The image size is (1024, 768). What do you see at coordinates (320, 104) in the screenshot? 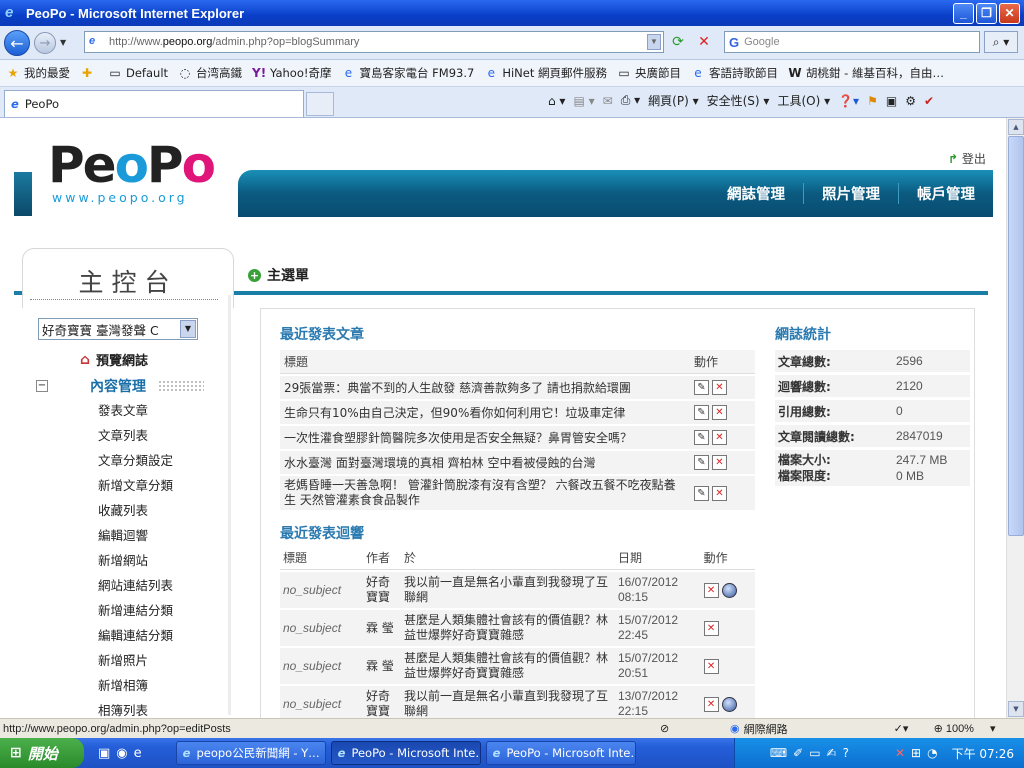
I see `new-tab-button` at bounding box center [320, 104].